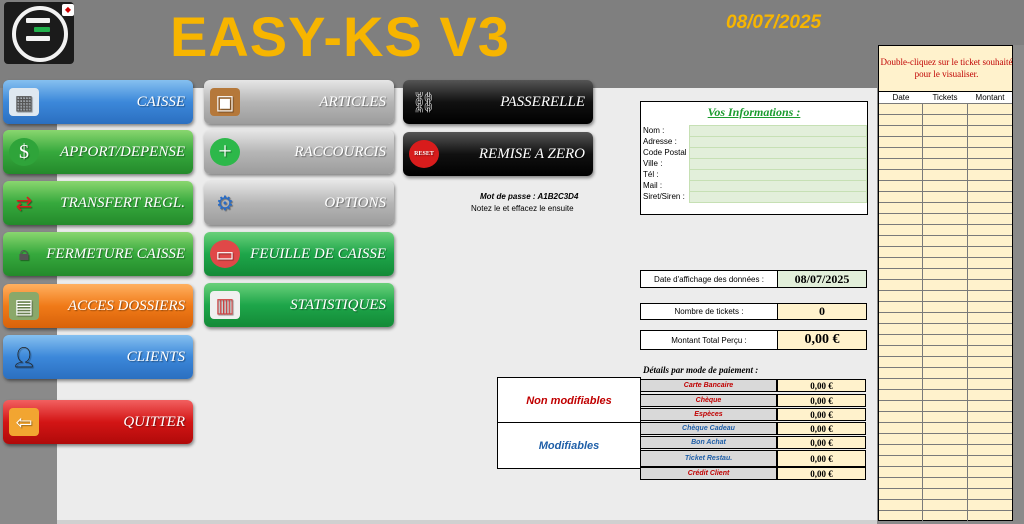 Image resolution: width=1024 pixels, height=524 pixels. I want to click on raccourcis-button: + RACCOURCIS, so click(299, 152).